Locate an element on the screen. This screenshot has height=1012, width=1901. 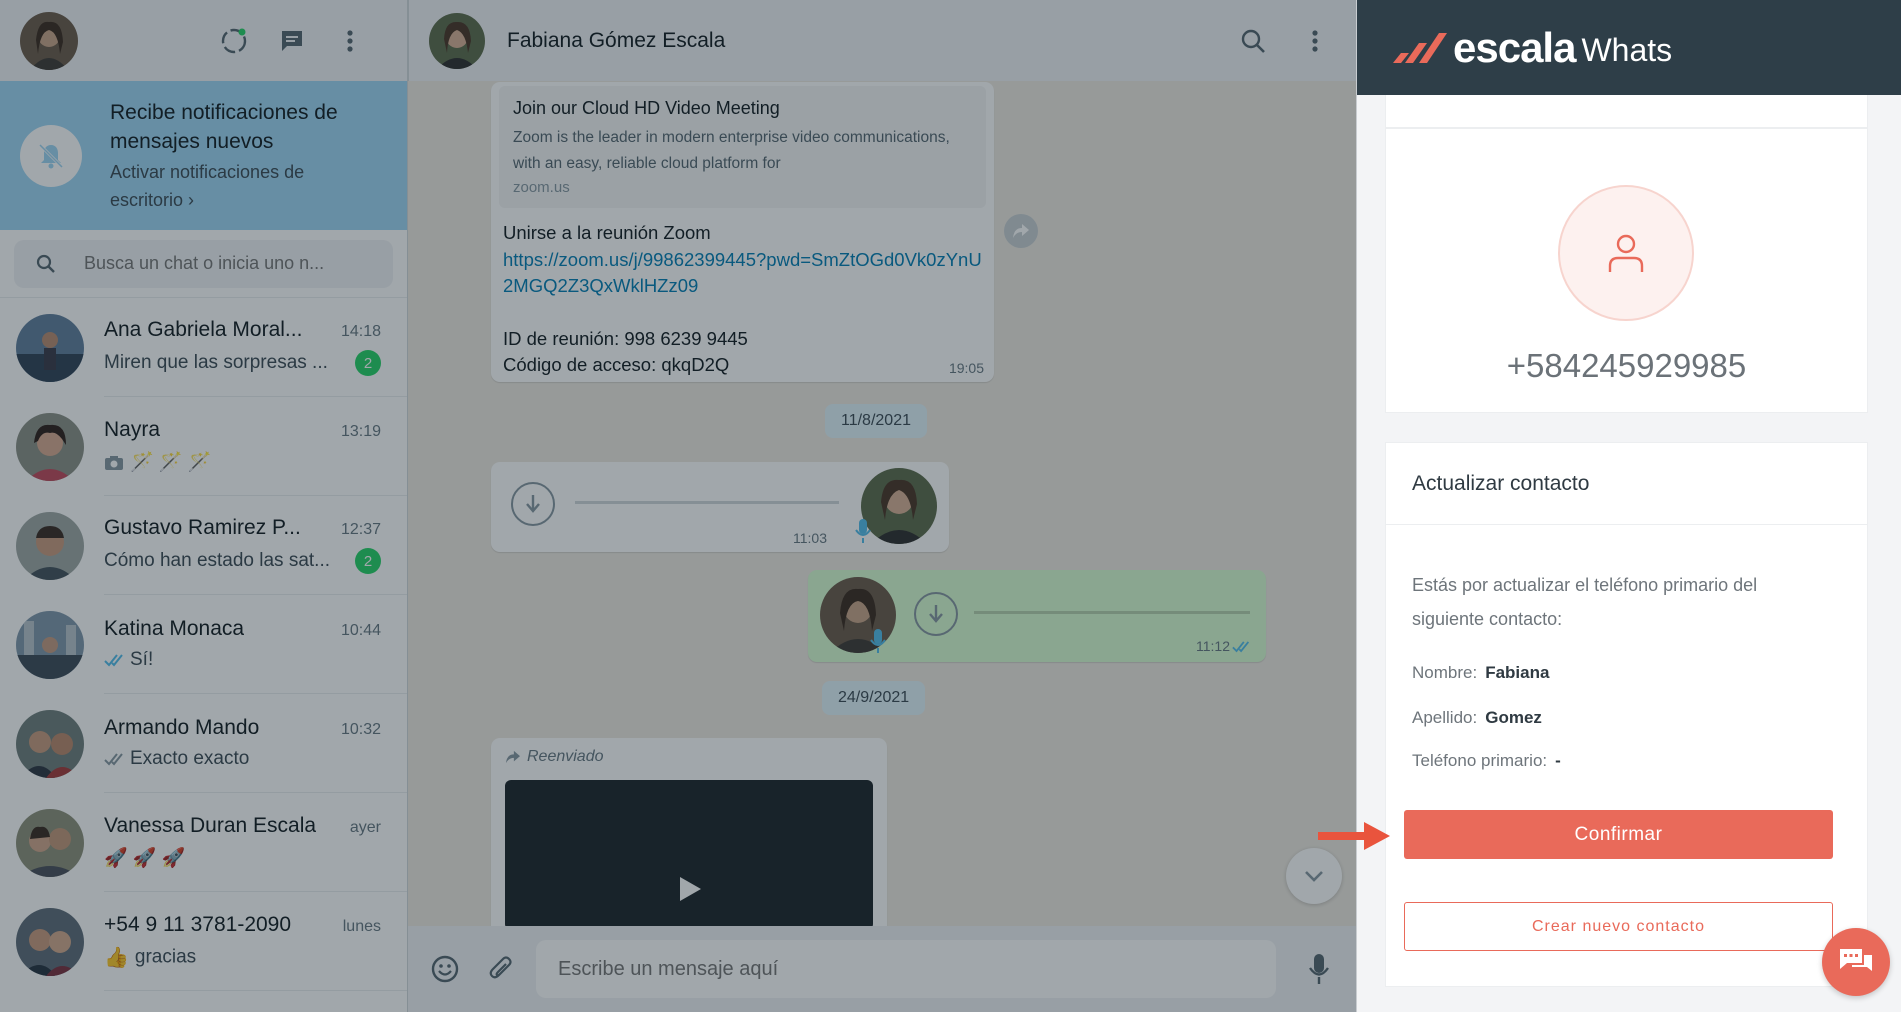
chat-item: Katina Monaca 10:44 Sí! is located at coordinates (203, 644).